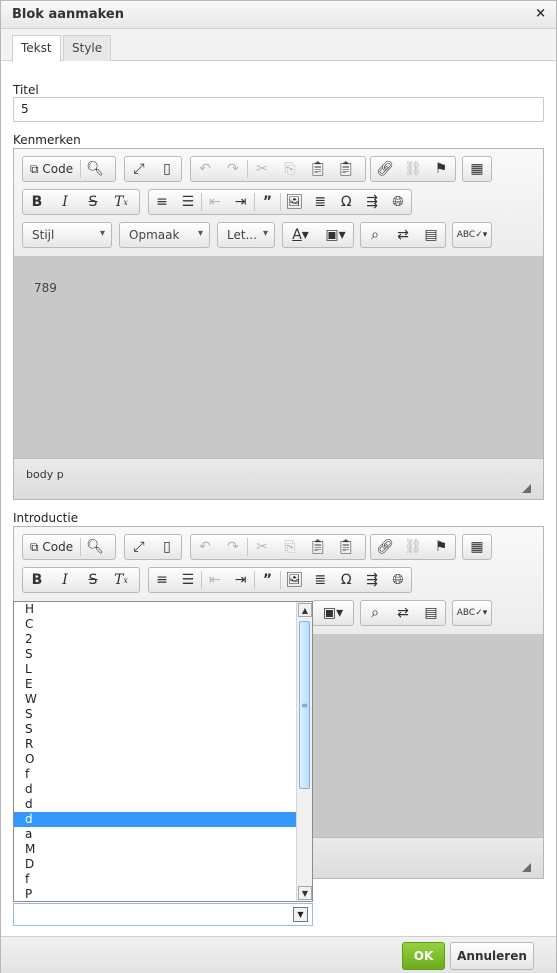 The height and width of the screenshot is (973, 557). What do you see at coordinates (155, 609) in the screenshot?
I see `dropdown-option: H` at bounding box center [155, 609].